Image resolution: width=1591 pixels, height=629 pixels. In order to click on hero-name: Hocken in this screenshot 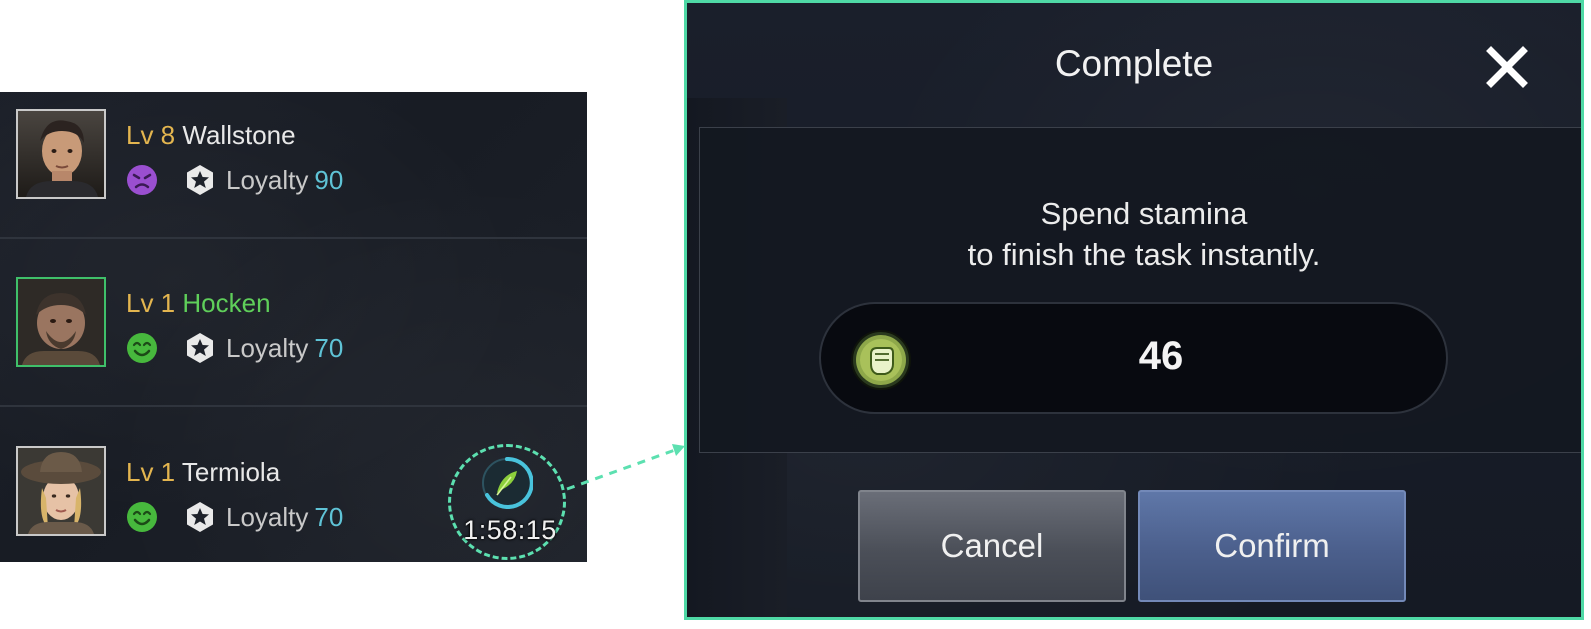, I will do `click(226, 303)`.